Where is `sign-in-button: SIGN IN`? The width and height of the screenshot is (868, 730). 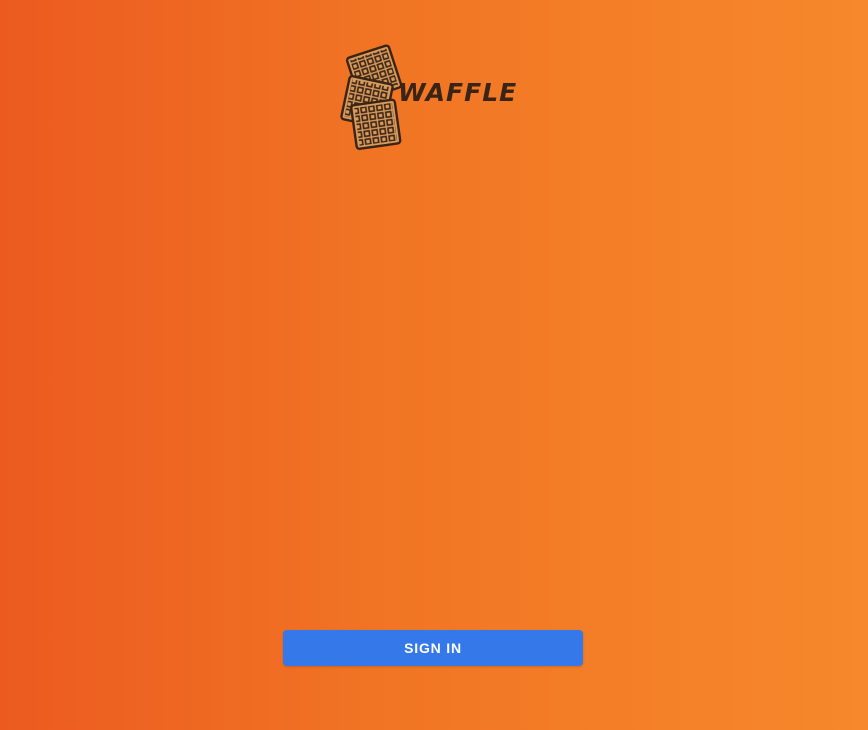 sign-in-button: SIGN IN is located at coordinates (433, 648).